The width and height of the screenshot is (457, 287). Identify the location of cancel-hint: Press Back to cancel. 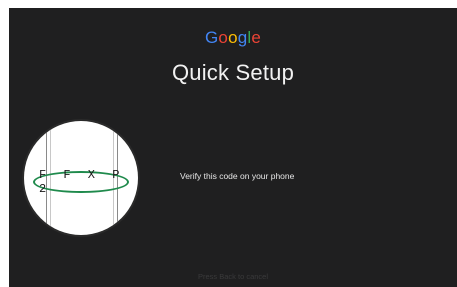
(233, 276).